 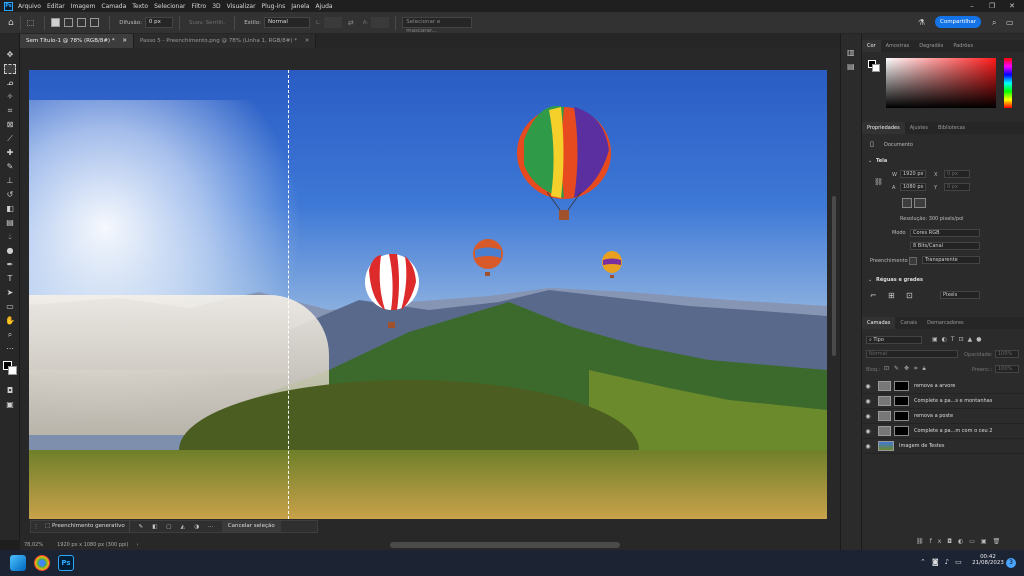 What do you see at coordinates (957, 187) in the screenshot?
I see `canvas-y-input: 0 px` at bounding box center [957, 187].